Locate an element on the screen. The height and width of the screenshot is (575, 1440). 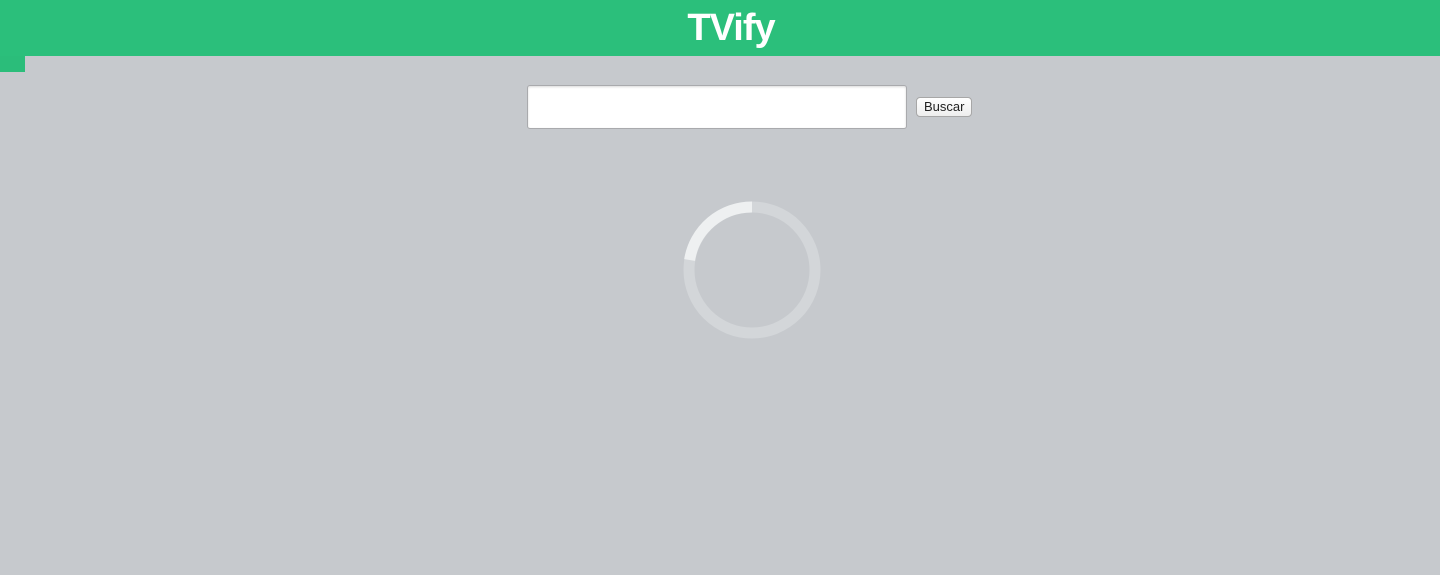
search-input is located at coordinates (717, 107).